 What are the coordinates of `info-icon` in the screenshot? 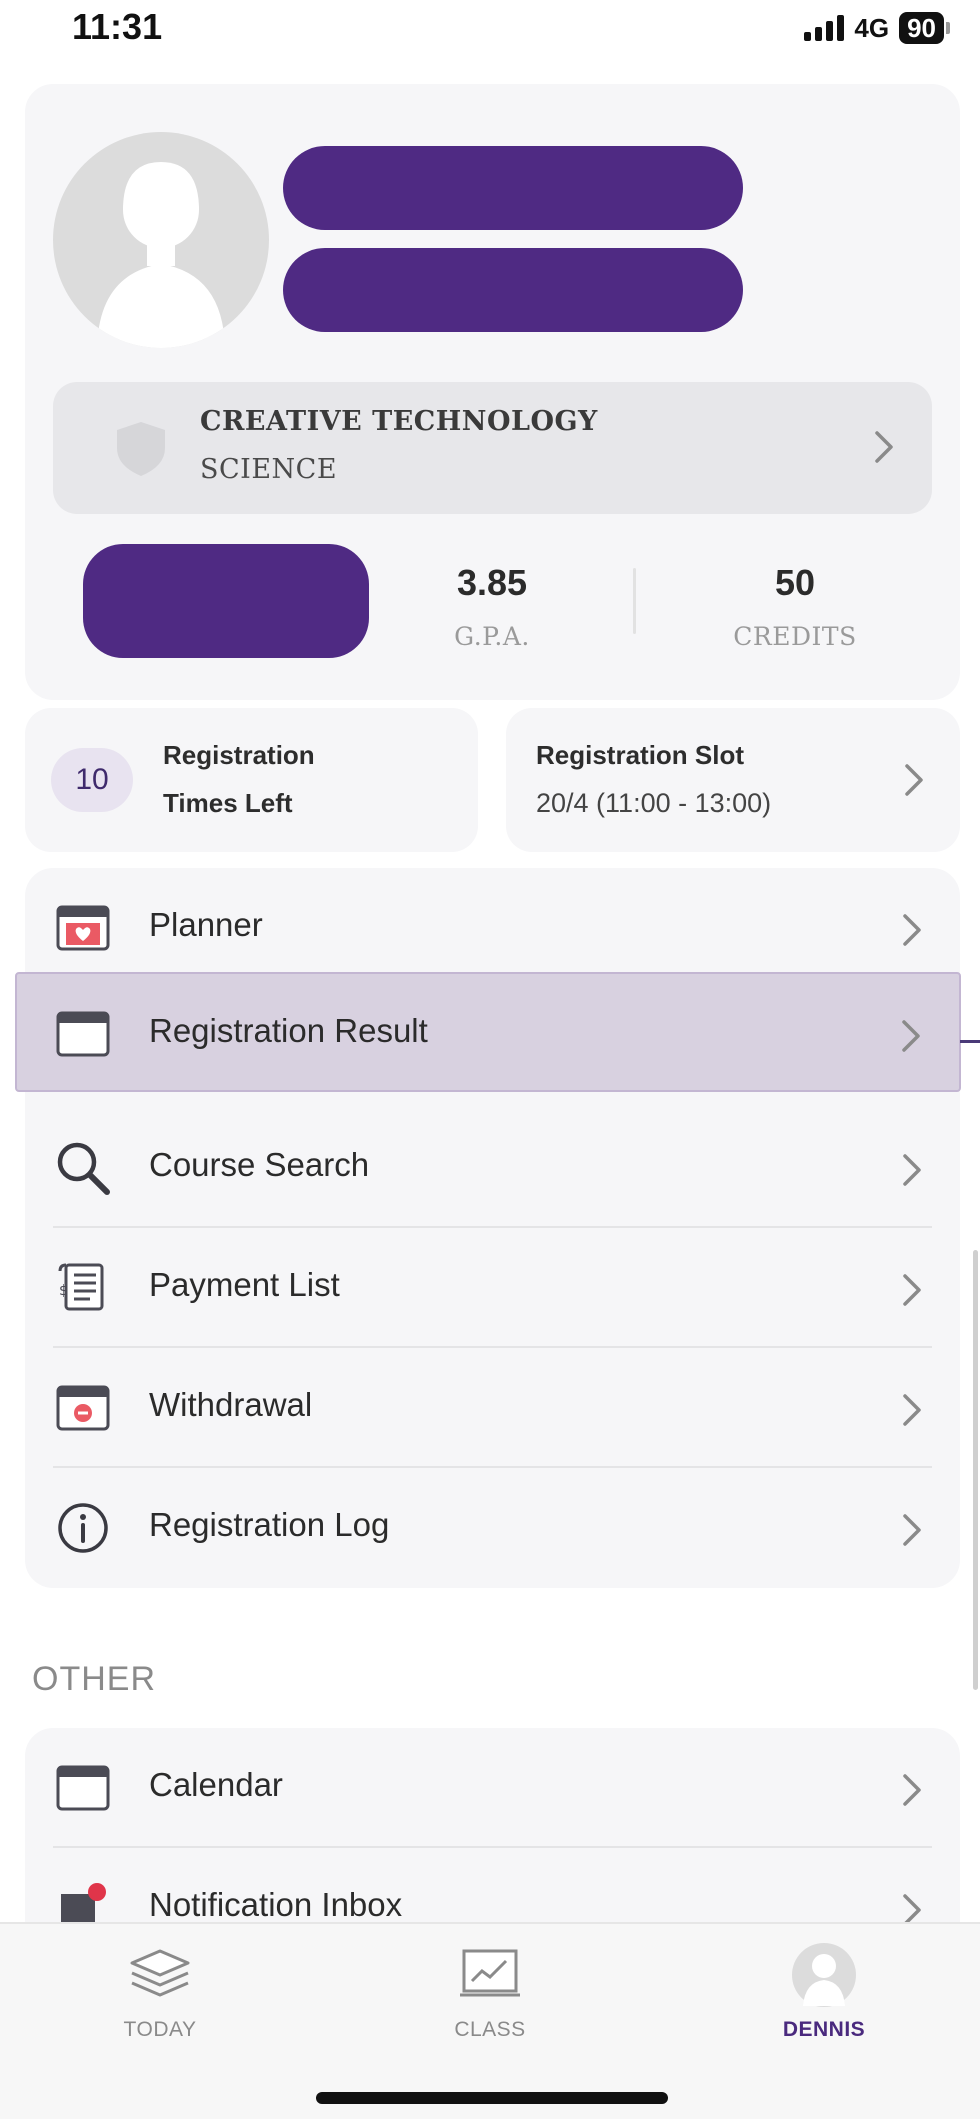 It's located at (83, 1528).